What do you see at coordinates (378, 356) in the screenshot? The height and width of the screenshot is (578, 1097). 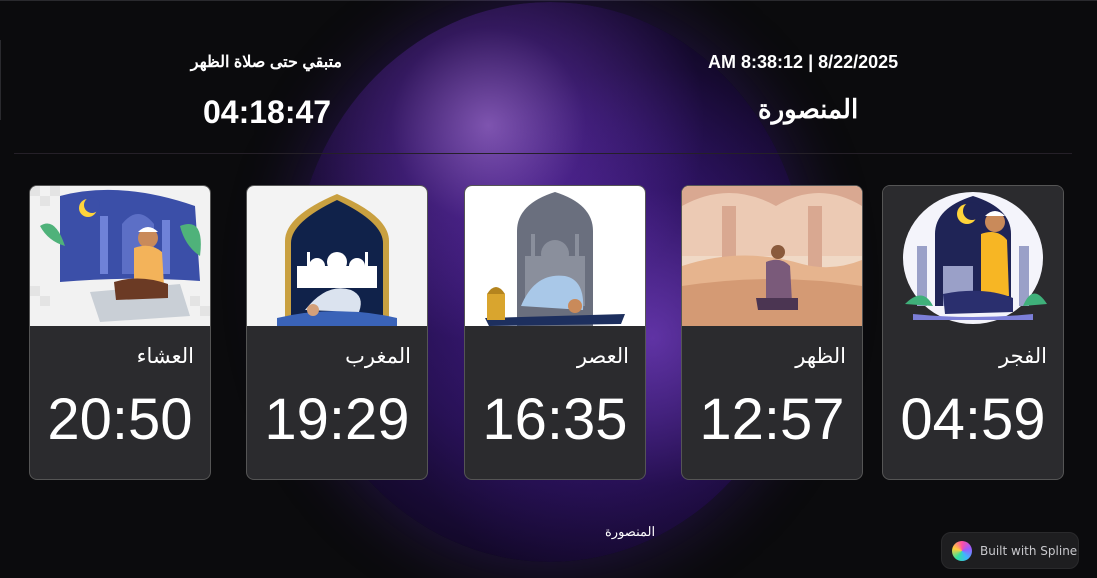 I see `prayer-name: المغرب` at bounding box center [378, 356].